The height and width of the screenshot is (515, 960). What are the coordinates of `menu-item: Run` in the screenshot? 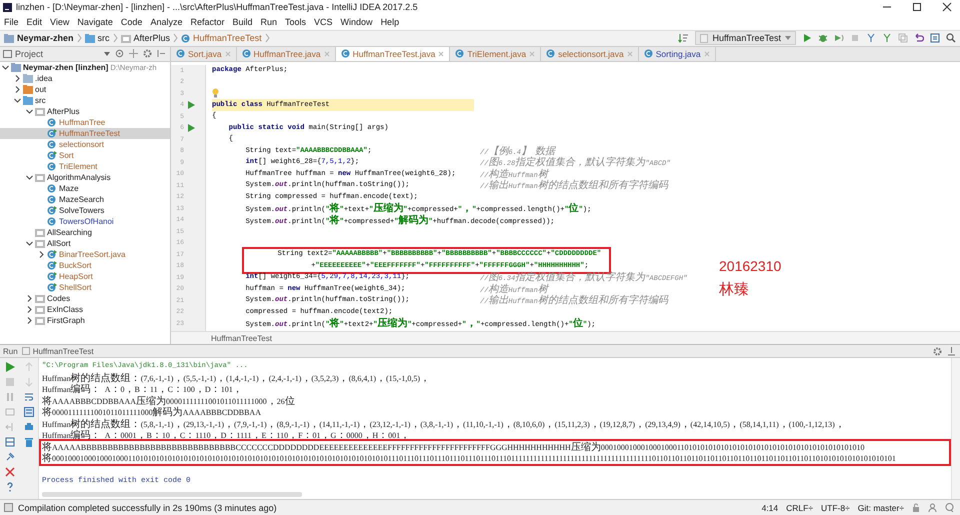 It's located at (269, 22).